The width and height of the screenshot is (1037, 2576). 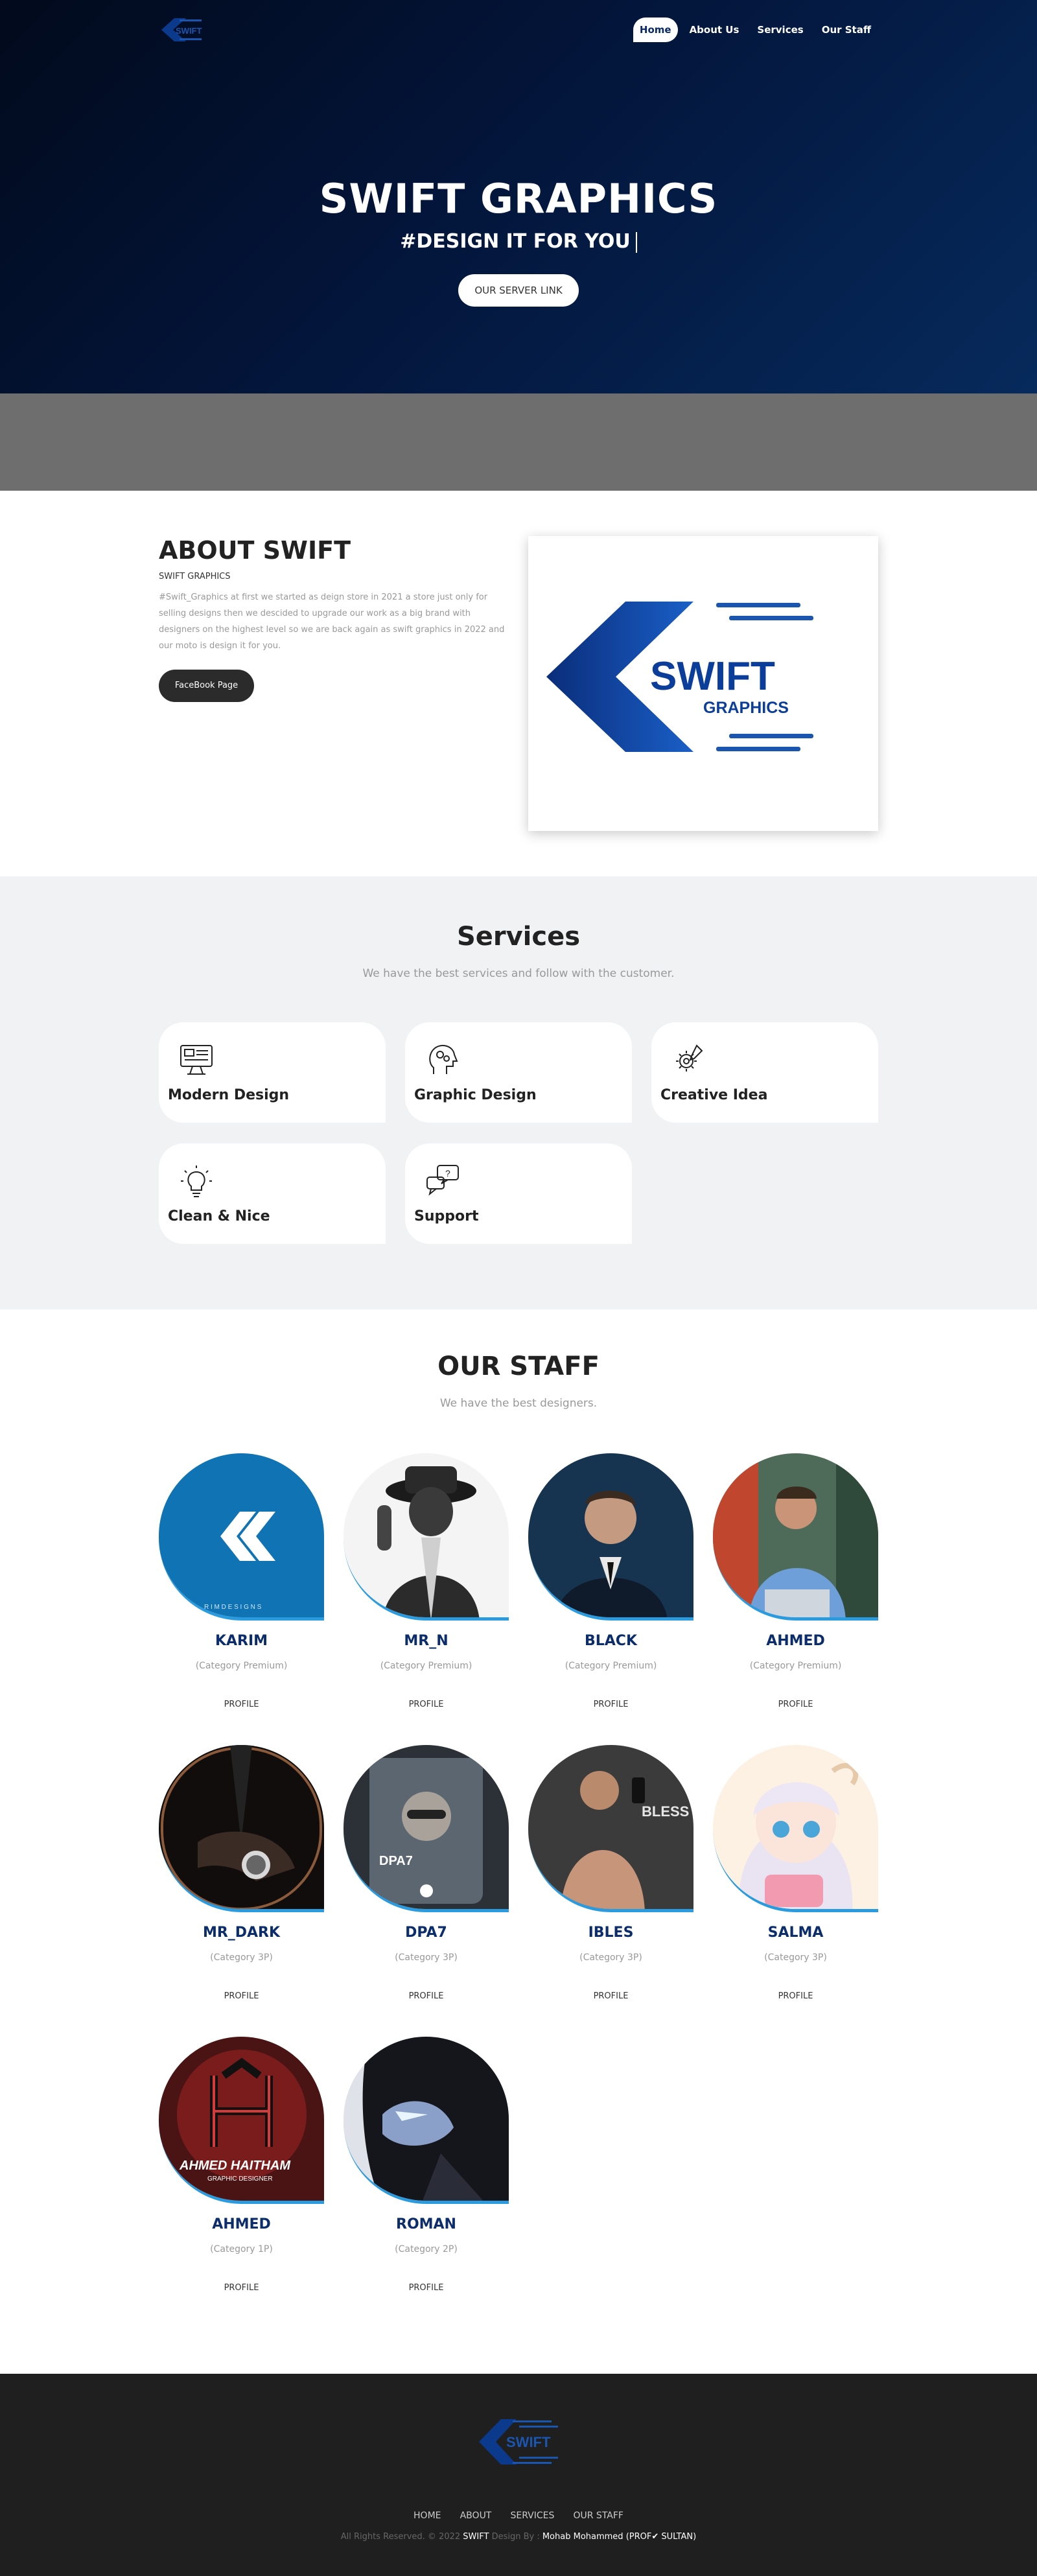 I want to click on avatar: R I M D E S I G N S, so click(x=241, y=1537).